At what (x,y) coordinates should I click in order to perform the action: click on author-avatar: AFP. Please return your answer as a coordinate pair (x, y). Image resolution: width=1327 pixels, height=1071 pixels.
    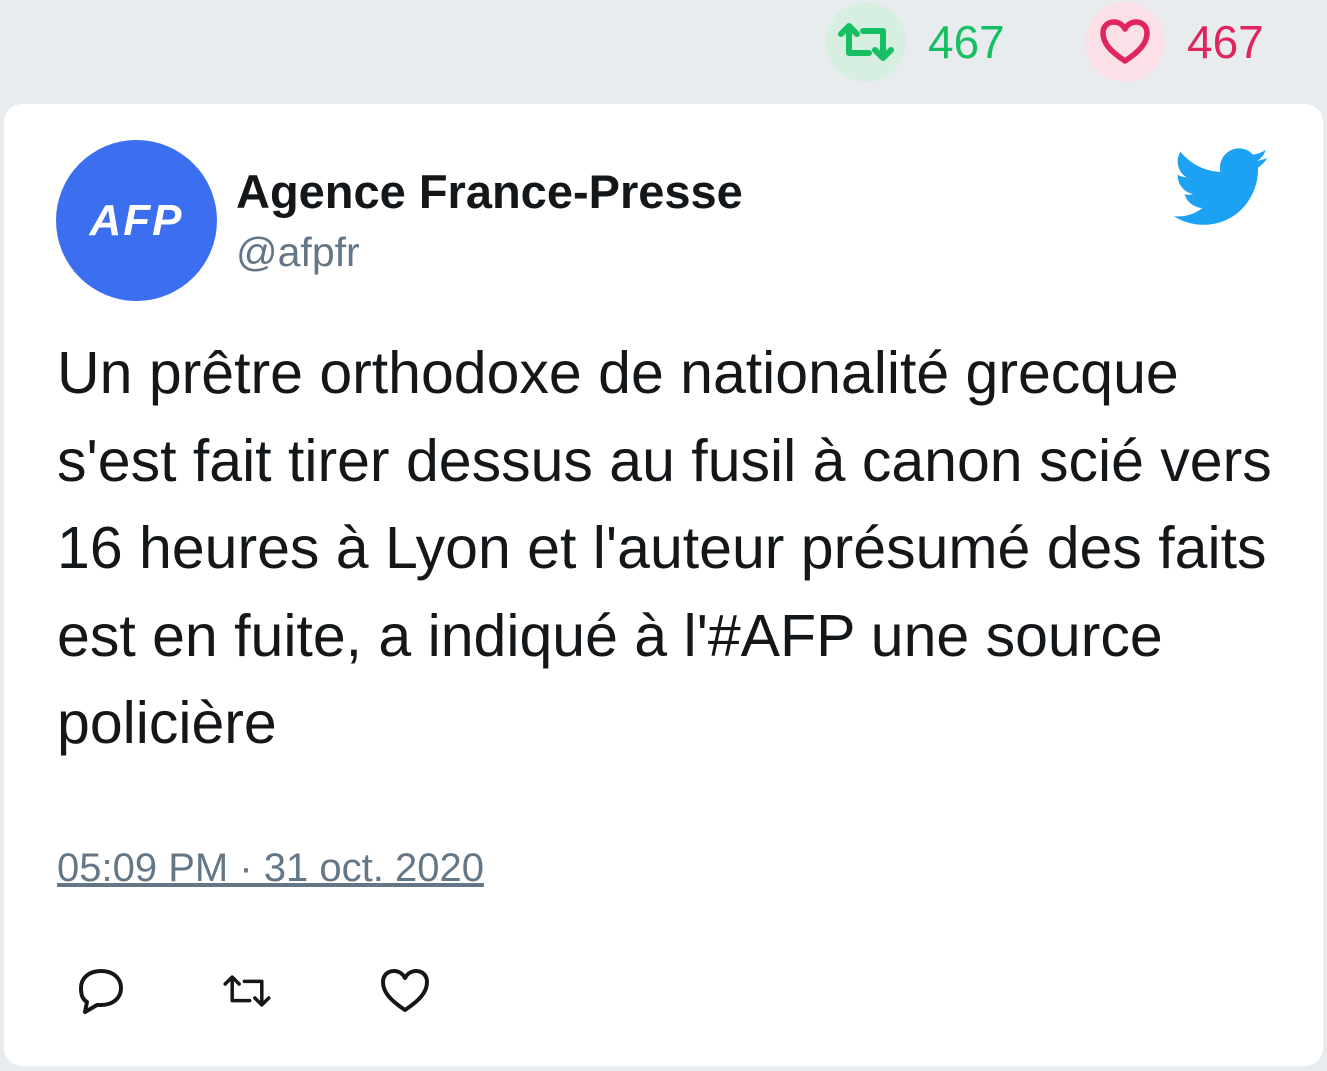
    Looking at the image, I should click on (136, 220).